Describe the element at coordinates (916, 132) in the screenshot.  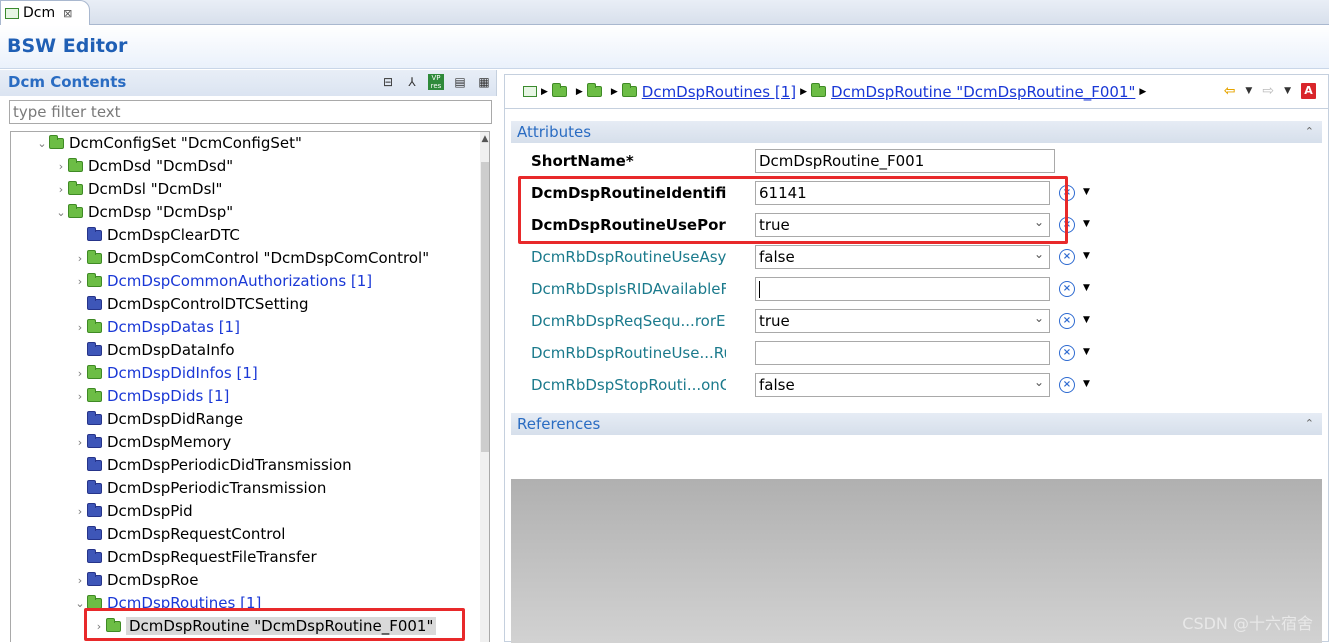
I see `attributes-section-header: Attributes ⌃` at that location.